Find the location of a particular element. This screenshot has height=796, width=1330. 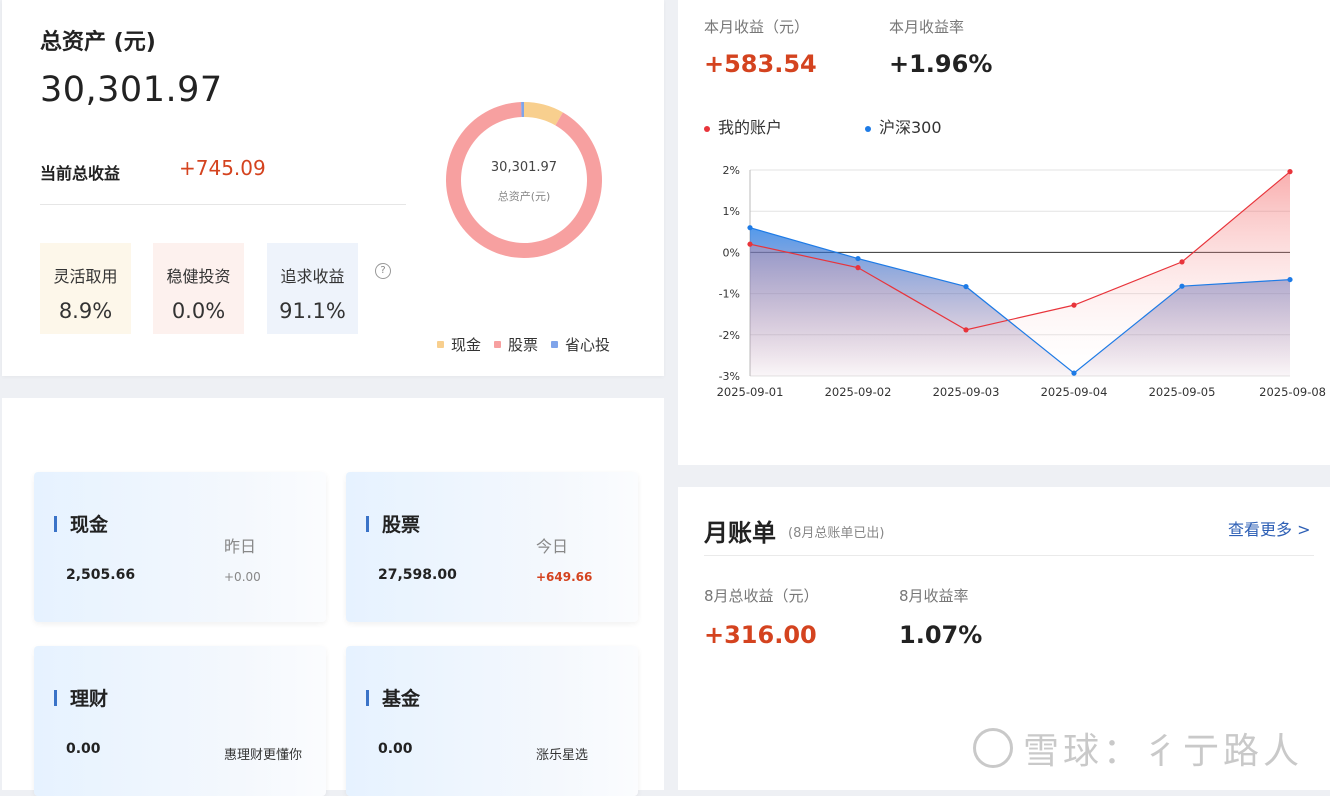

allocation-name: 追求收益 is located at coordinates (312, 276).